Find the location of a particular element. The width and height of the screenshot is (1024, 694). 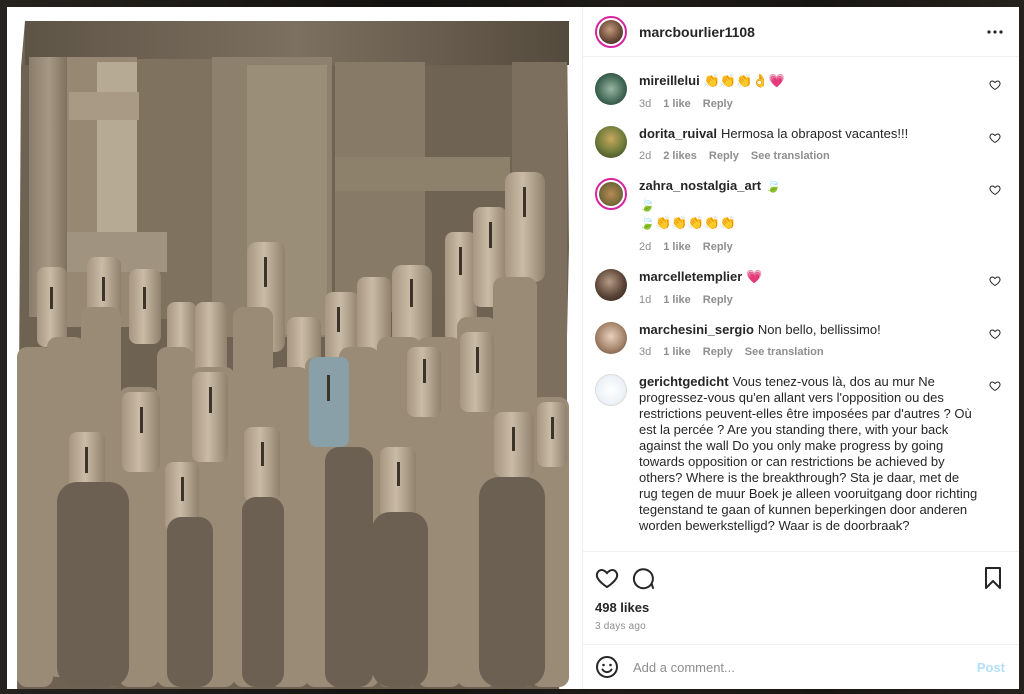

post-header: marcbourlier1108 is located at coordinates (801, 32).